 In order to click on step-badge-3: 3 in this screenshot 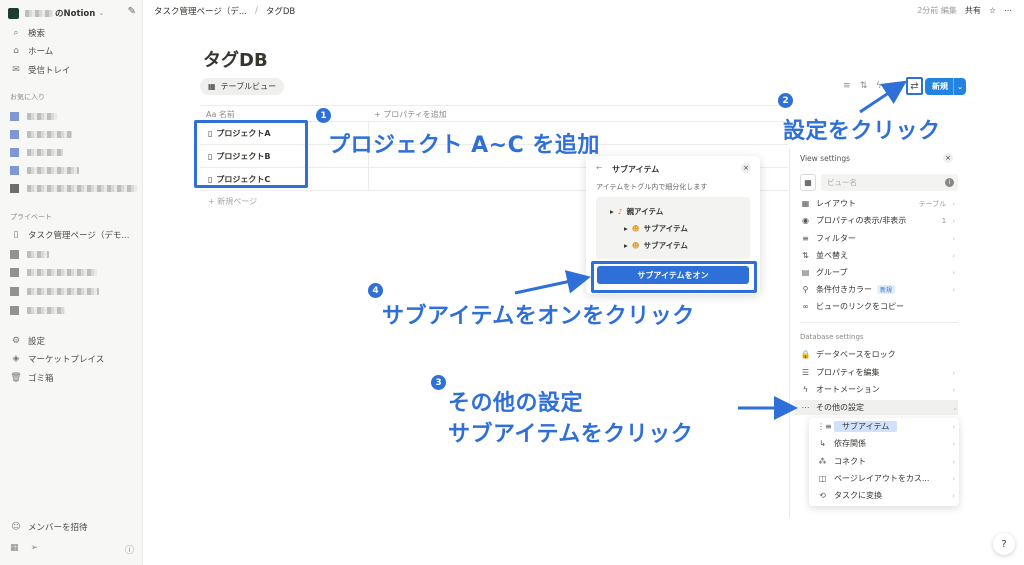, I will do `click(438, 382)`.